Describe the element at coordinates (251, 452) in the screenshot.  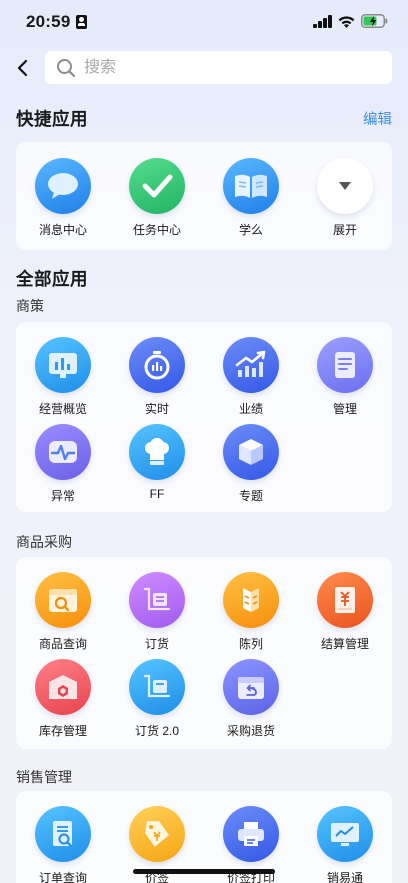
I see `cube-icon` at that location.